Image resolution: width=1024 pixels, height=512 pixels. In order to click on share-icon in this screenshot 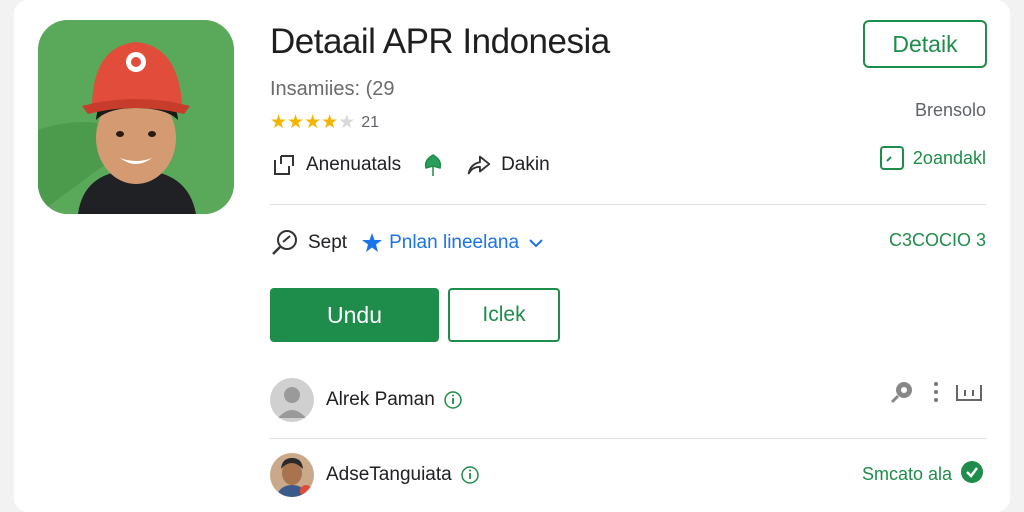, I will do `click(479, 165)`.